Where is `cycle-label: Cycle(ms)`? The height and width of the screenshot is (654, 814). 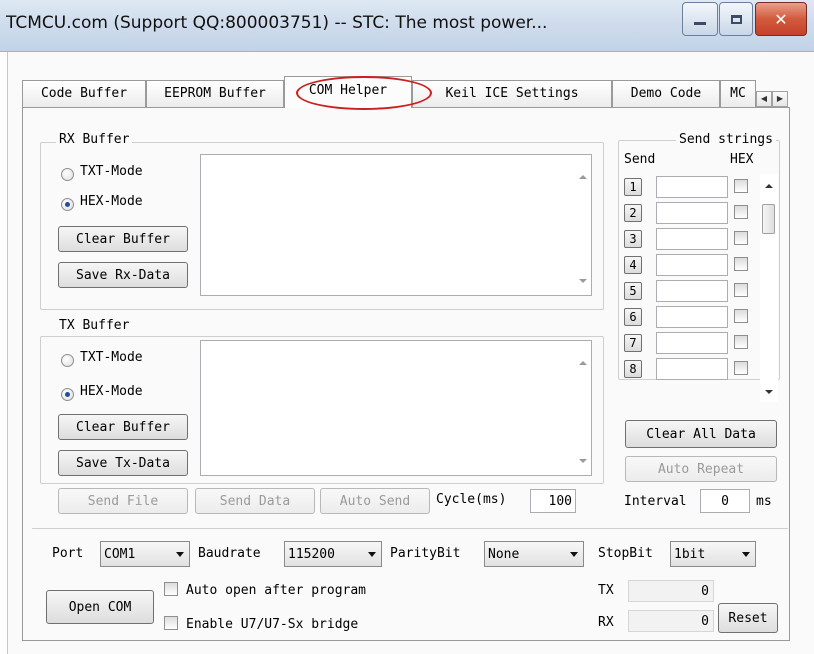
cycle-label: Cycle(ms) is located at coordinates (471, 499).